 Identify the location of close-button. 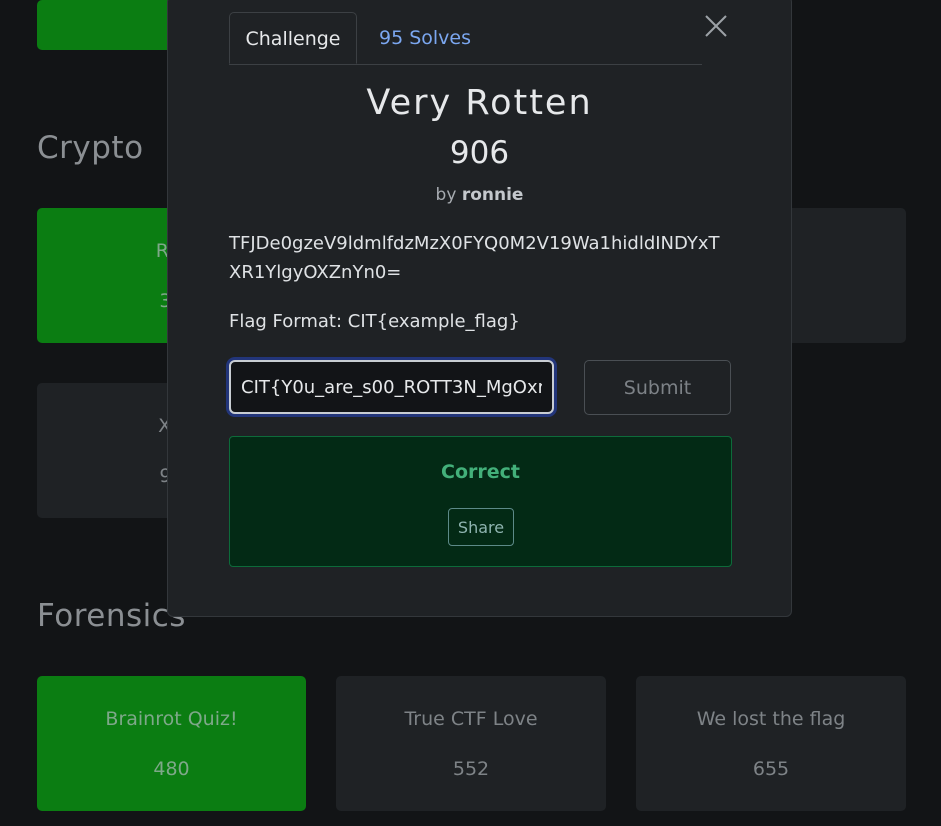
(716, 26).